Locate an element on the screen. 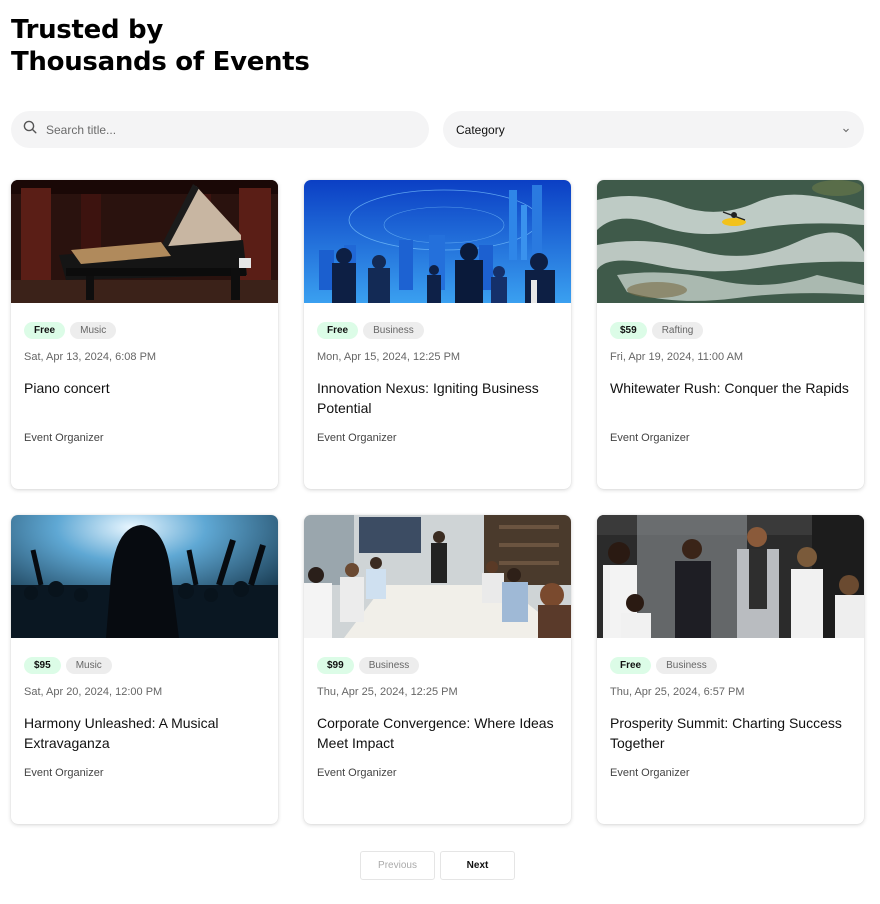 Image resolution: width=880 pixels, height=904 pixels. event-date: Sat, Apr 13, 2024, 6:08 PM is located at coordinates (90, 357).